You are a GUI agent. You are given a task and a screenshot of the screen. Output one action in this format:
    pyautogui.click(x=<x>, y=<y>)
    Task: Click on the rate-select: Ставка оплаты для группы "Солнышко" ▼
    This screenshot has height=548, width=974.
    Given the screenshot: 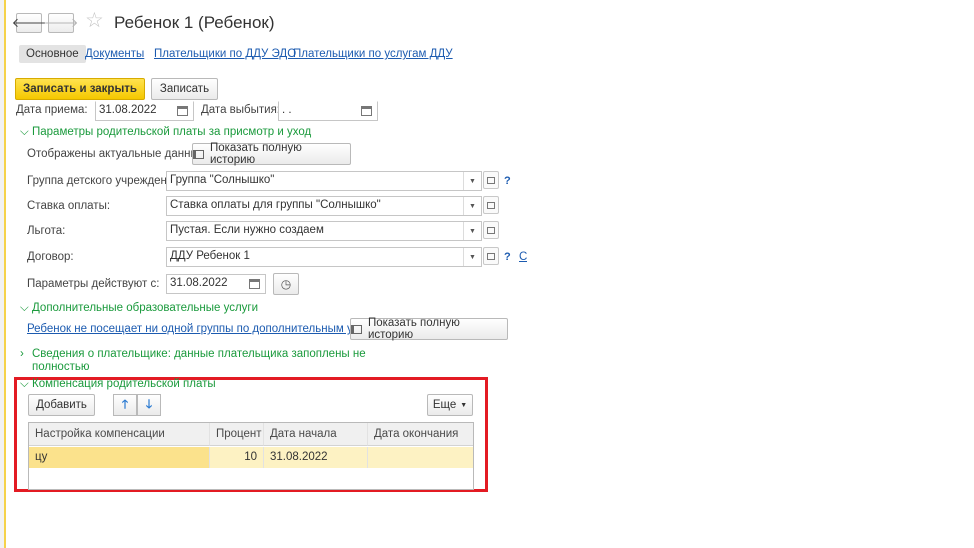 What is the action you would take?
    pyautogui.click(x=324, y=206)
    